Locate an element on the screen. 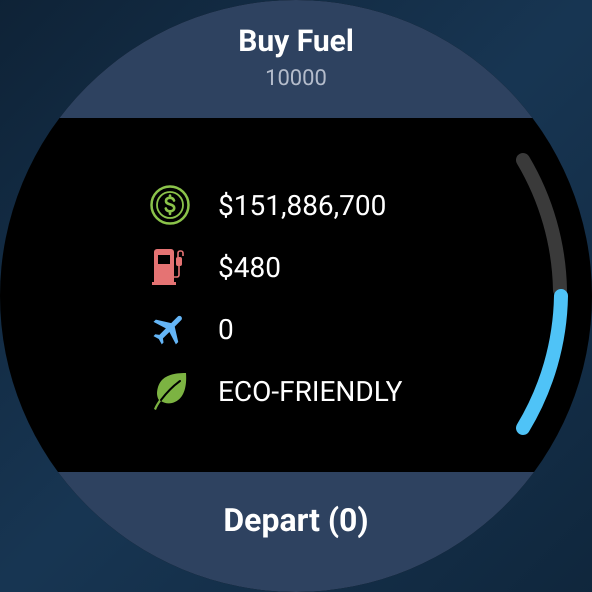 This screenshot has height=592, width=592. fuel-amount: 10000 is located at coordinates (296, 79).